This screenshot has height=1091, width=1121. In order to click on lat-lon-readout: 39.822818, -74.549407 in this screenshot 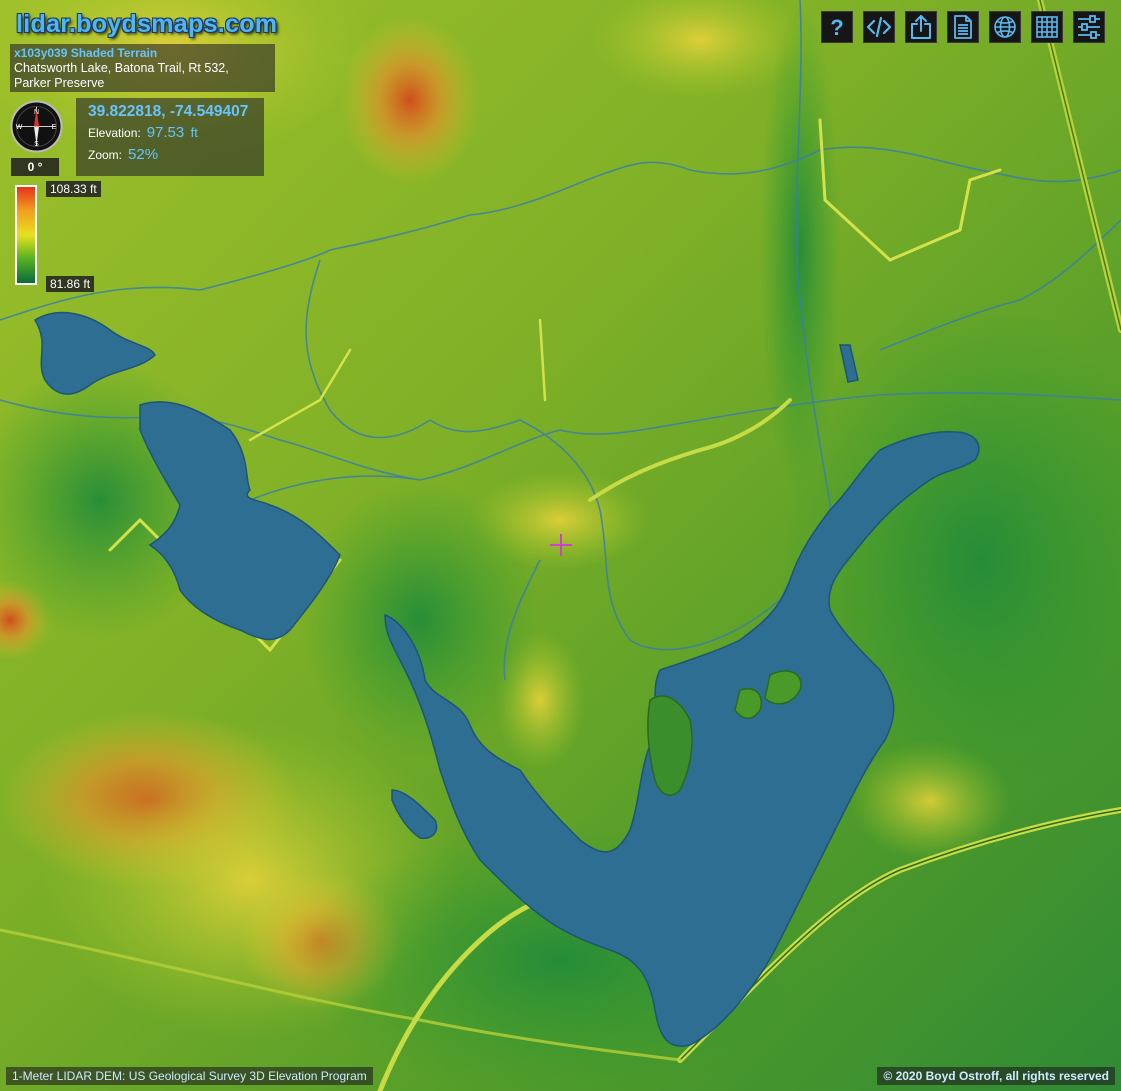, I will do `click(168, 111)`.